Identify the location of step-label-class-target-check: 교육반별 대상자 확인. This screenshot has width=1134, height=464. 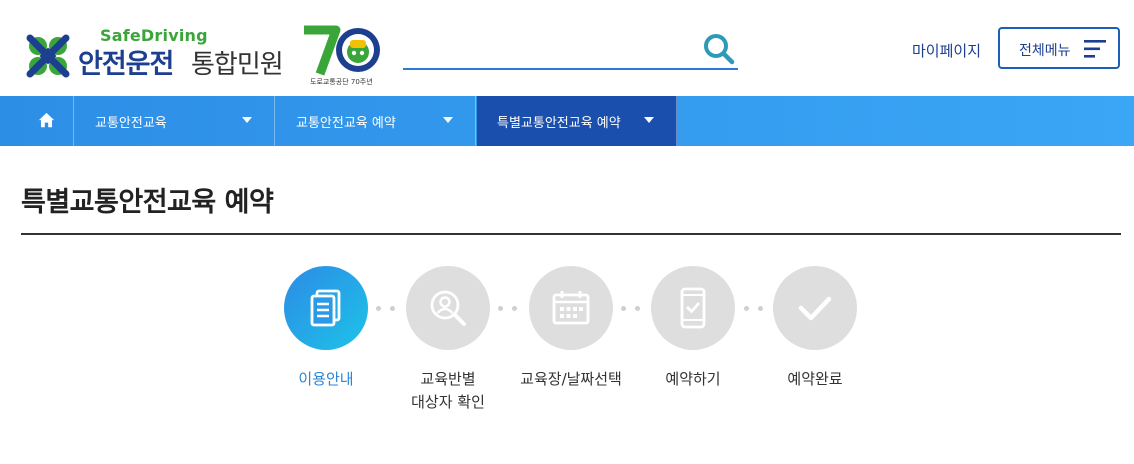
(448, 391).